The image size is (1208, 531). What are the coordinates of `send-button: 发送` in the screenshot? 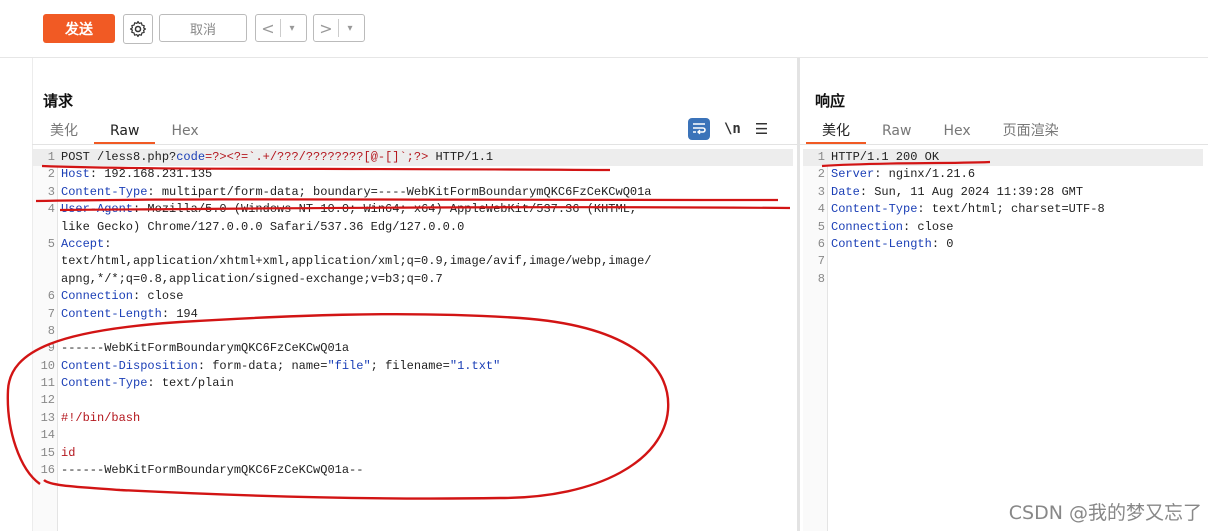 It's located at (79, 28).